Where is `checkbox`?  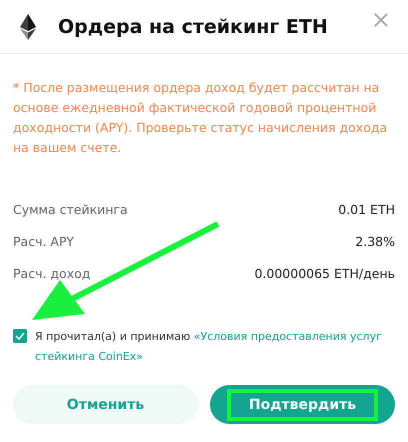
checkbox is located at coordinates (20, 336).